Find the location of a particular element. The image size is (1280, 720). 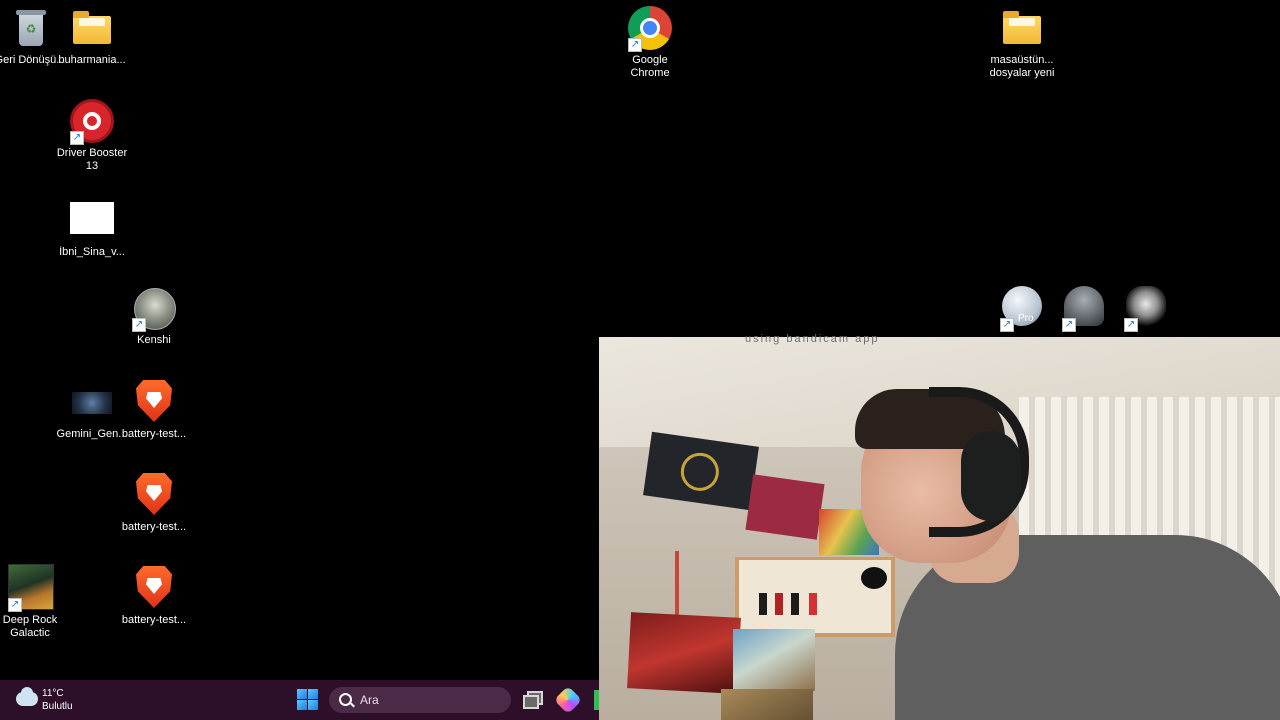

webcam-poster-red is located at coordinates (684, 653).